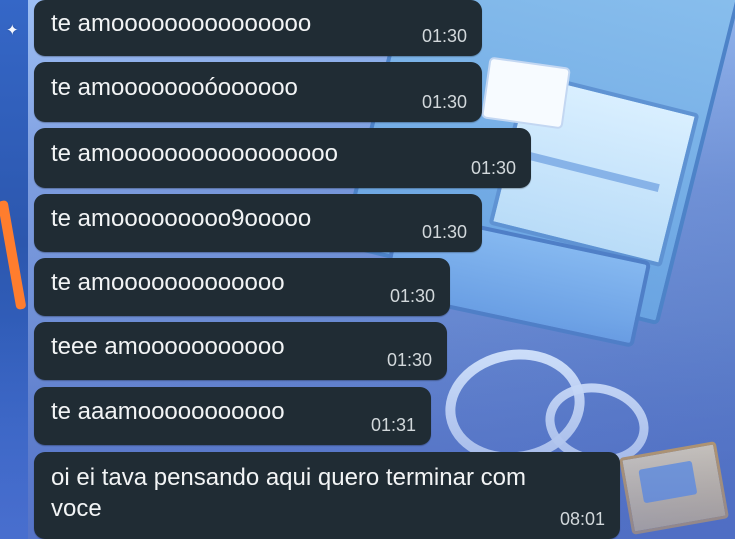 This screenshot has width=735, height=539. I want to click on message-bubble: te amooooooooo9ooooo 01:30, so click(258, 223).